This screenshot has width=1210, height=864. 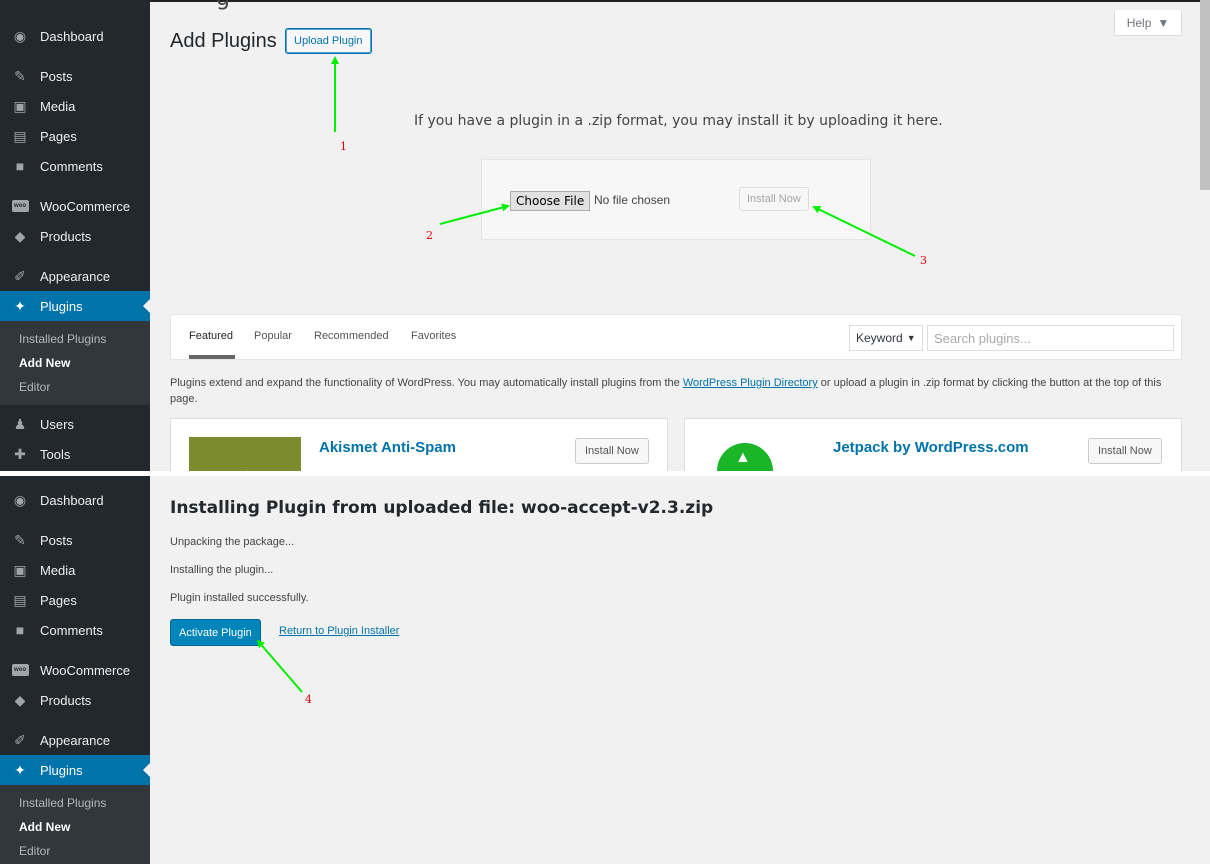 What do you see at coordinates (339, 631) in the screenshot?
I see `return-to-plugin-installer-link: Return to Plugin Installer` at bounding box center [339, 631].